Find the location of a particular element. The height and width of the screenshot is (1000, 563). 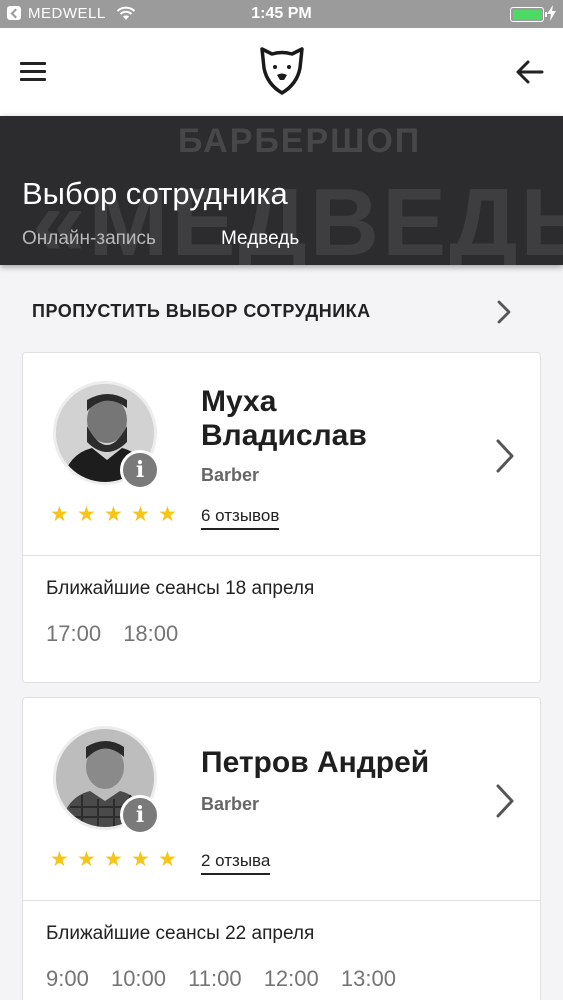

time-slot: 9:00 is located at coordinates (67, 979).